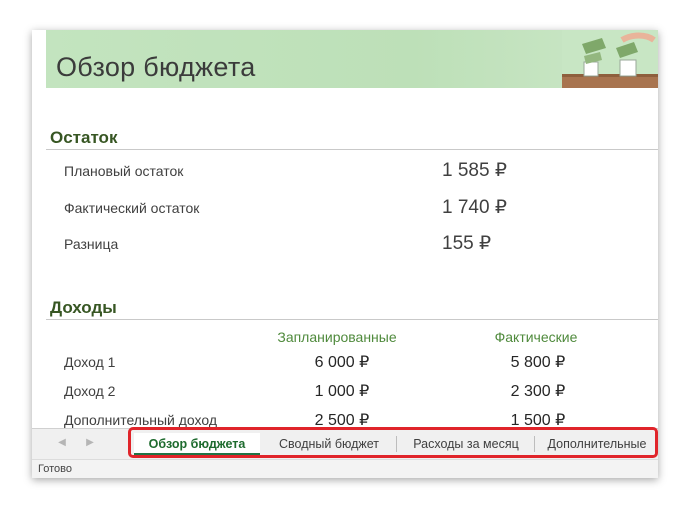 The image size is (690, 510). I want to click on income-planned-value: 6 000 ₽, so click(342, 362).